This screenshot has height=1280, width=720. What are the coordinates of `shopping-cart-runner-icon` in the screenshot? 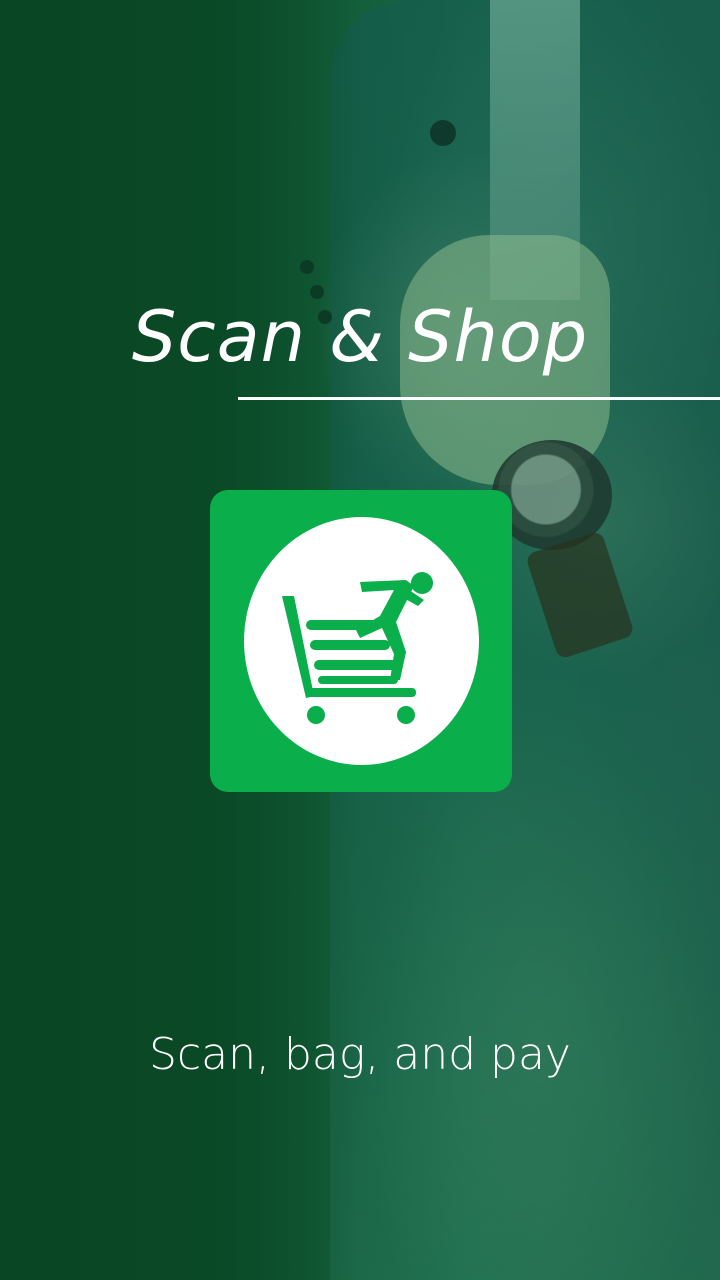 It's located at (357, 648).